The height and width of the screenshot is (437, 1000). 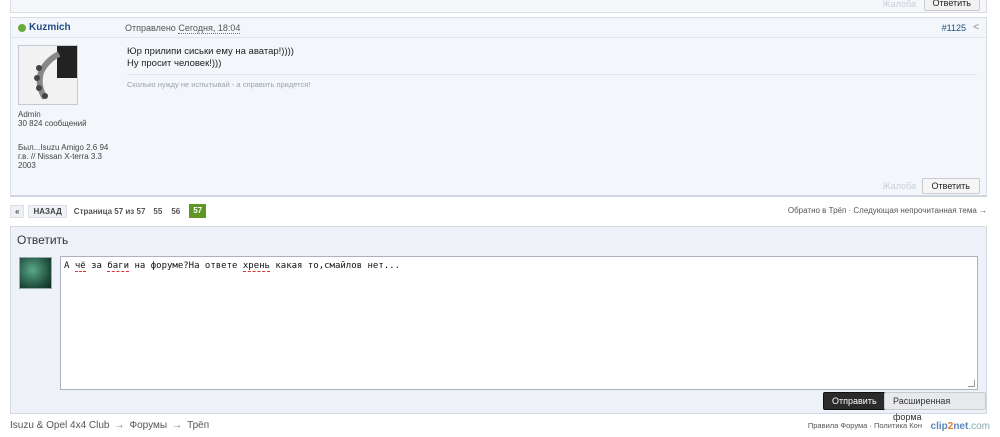 I want to click on message-line: Юр прилипи сиськи ему на аватар!)))), so click(x=210, y=51).